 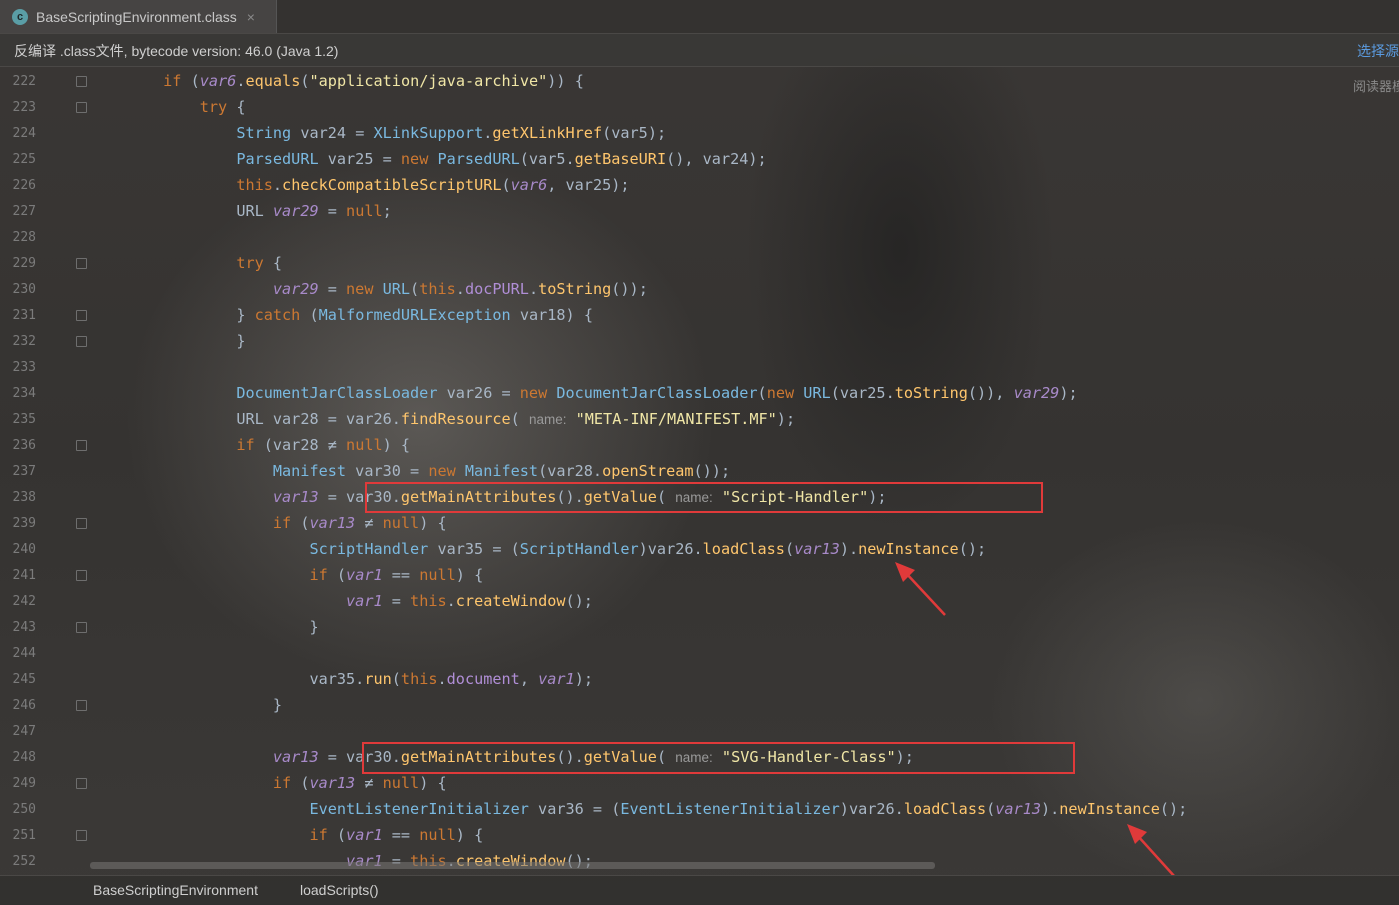 I want to click on breadcrumb-class: BaseScriptingEnvironment, so click(x=175, y=890).